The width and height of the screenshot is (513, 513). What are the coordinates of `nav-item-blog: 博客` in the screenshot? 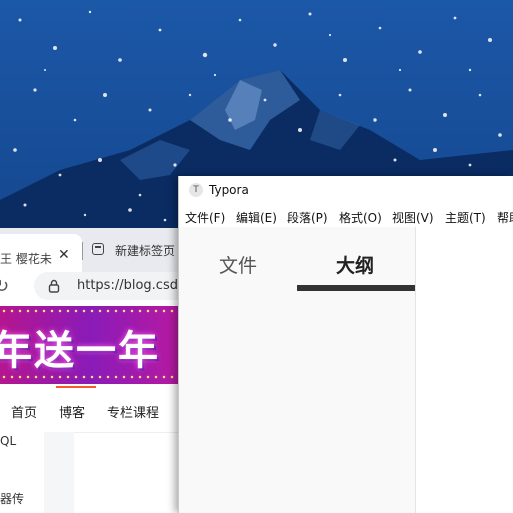 It's located at (72, 411).